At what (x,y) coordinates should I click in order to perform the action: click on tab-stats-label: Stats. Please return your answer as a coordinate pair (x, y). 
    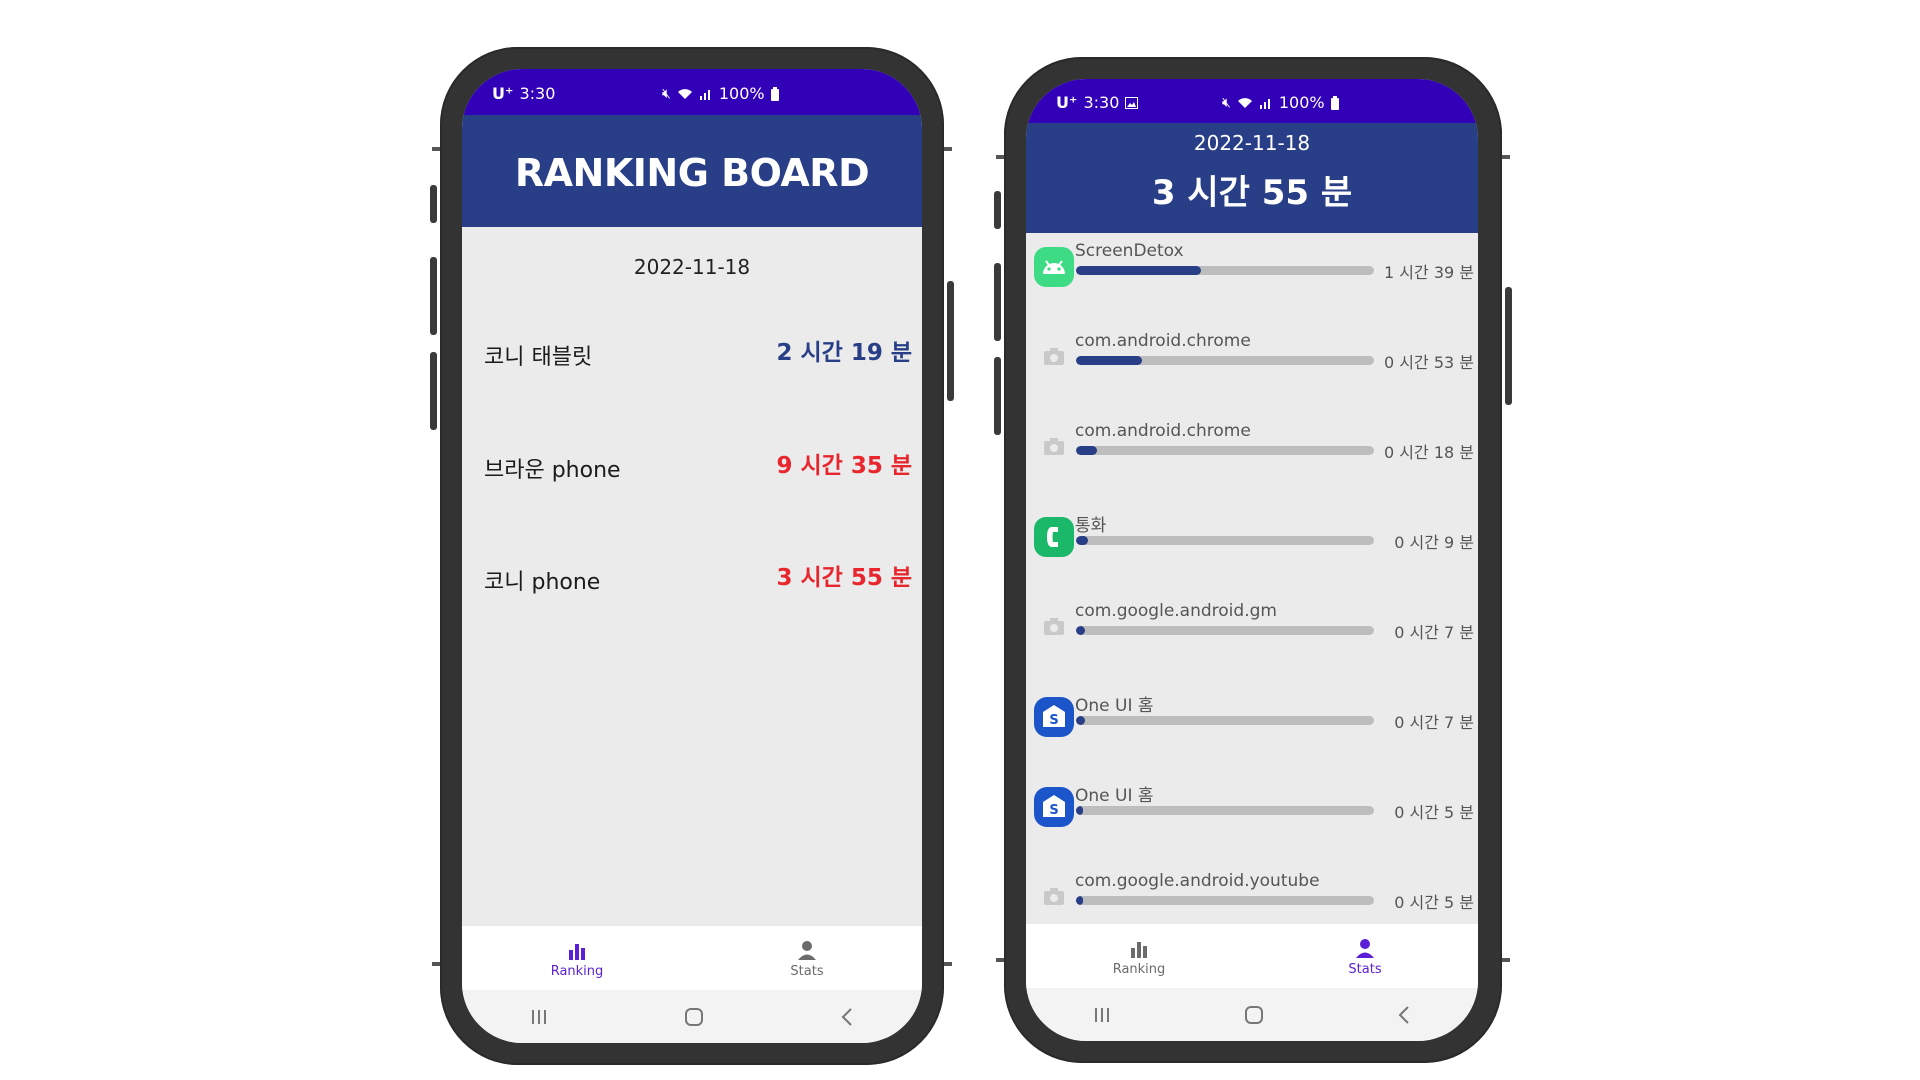
    Looking at the image, I should click on (1365, 969).